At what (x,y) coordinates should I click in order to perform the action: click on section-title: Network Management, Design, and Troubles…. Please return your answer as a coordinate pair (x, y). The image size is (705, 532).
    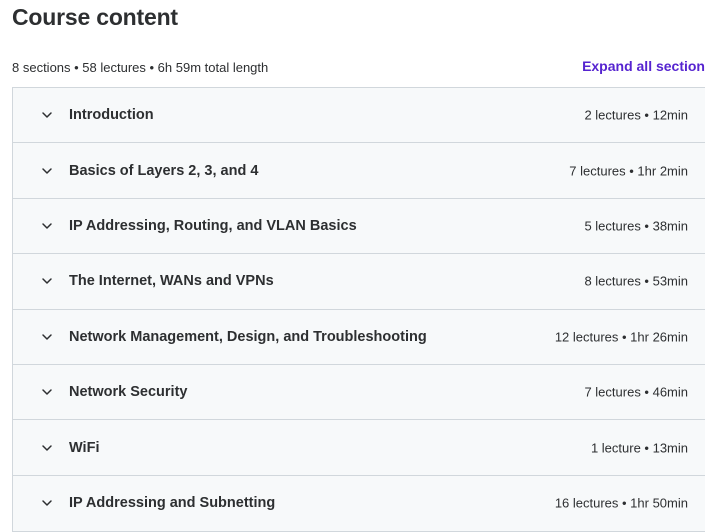
    Looking at the image, I should click on (248, 336).